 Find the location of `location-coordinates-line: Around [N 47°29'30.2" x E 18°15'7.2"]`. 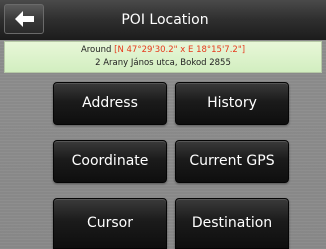

location-coordinates-line: Around [N 47°29'30.2" x E 18°15'7.2"] is located at coordinates (163, 50).